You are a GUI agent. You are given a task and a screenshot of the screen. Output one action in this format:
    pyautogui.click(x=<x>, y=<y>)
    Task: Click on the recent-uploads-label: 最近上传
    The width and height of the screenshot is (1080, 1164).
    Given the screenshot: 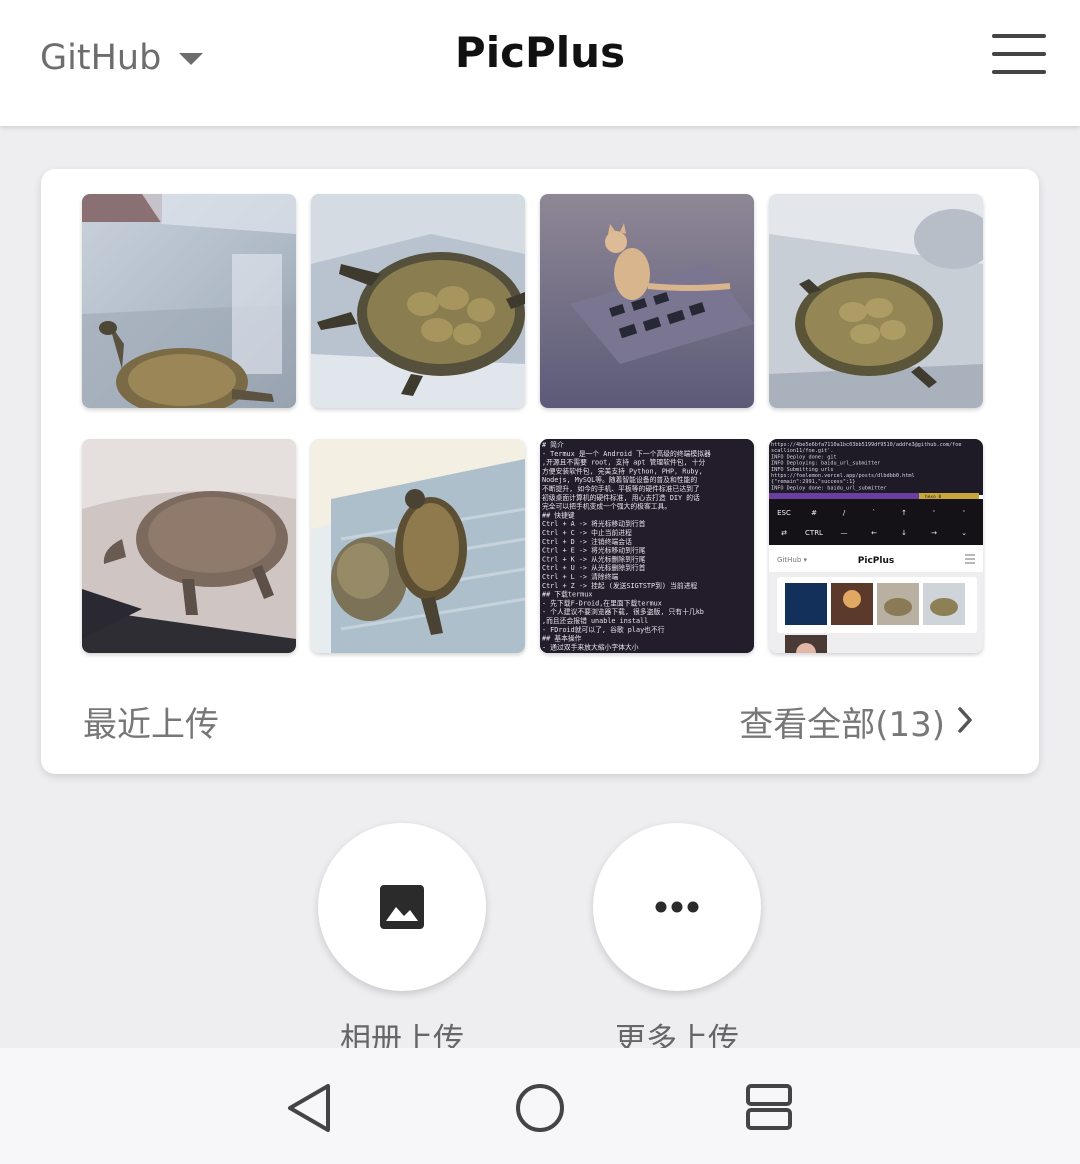 What is the action you would take?
    pyautogui.click(x=151, y=725)
    